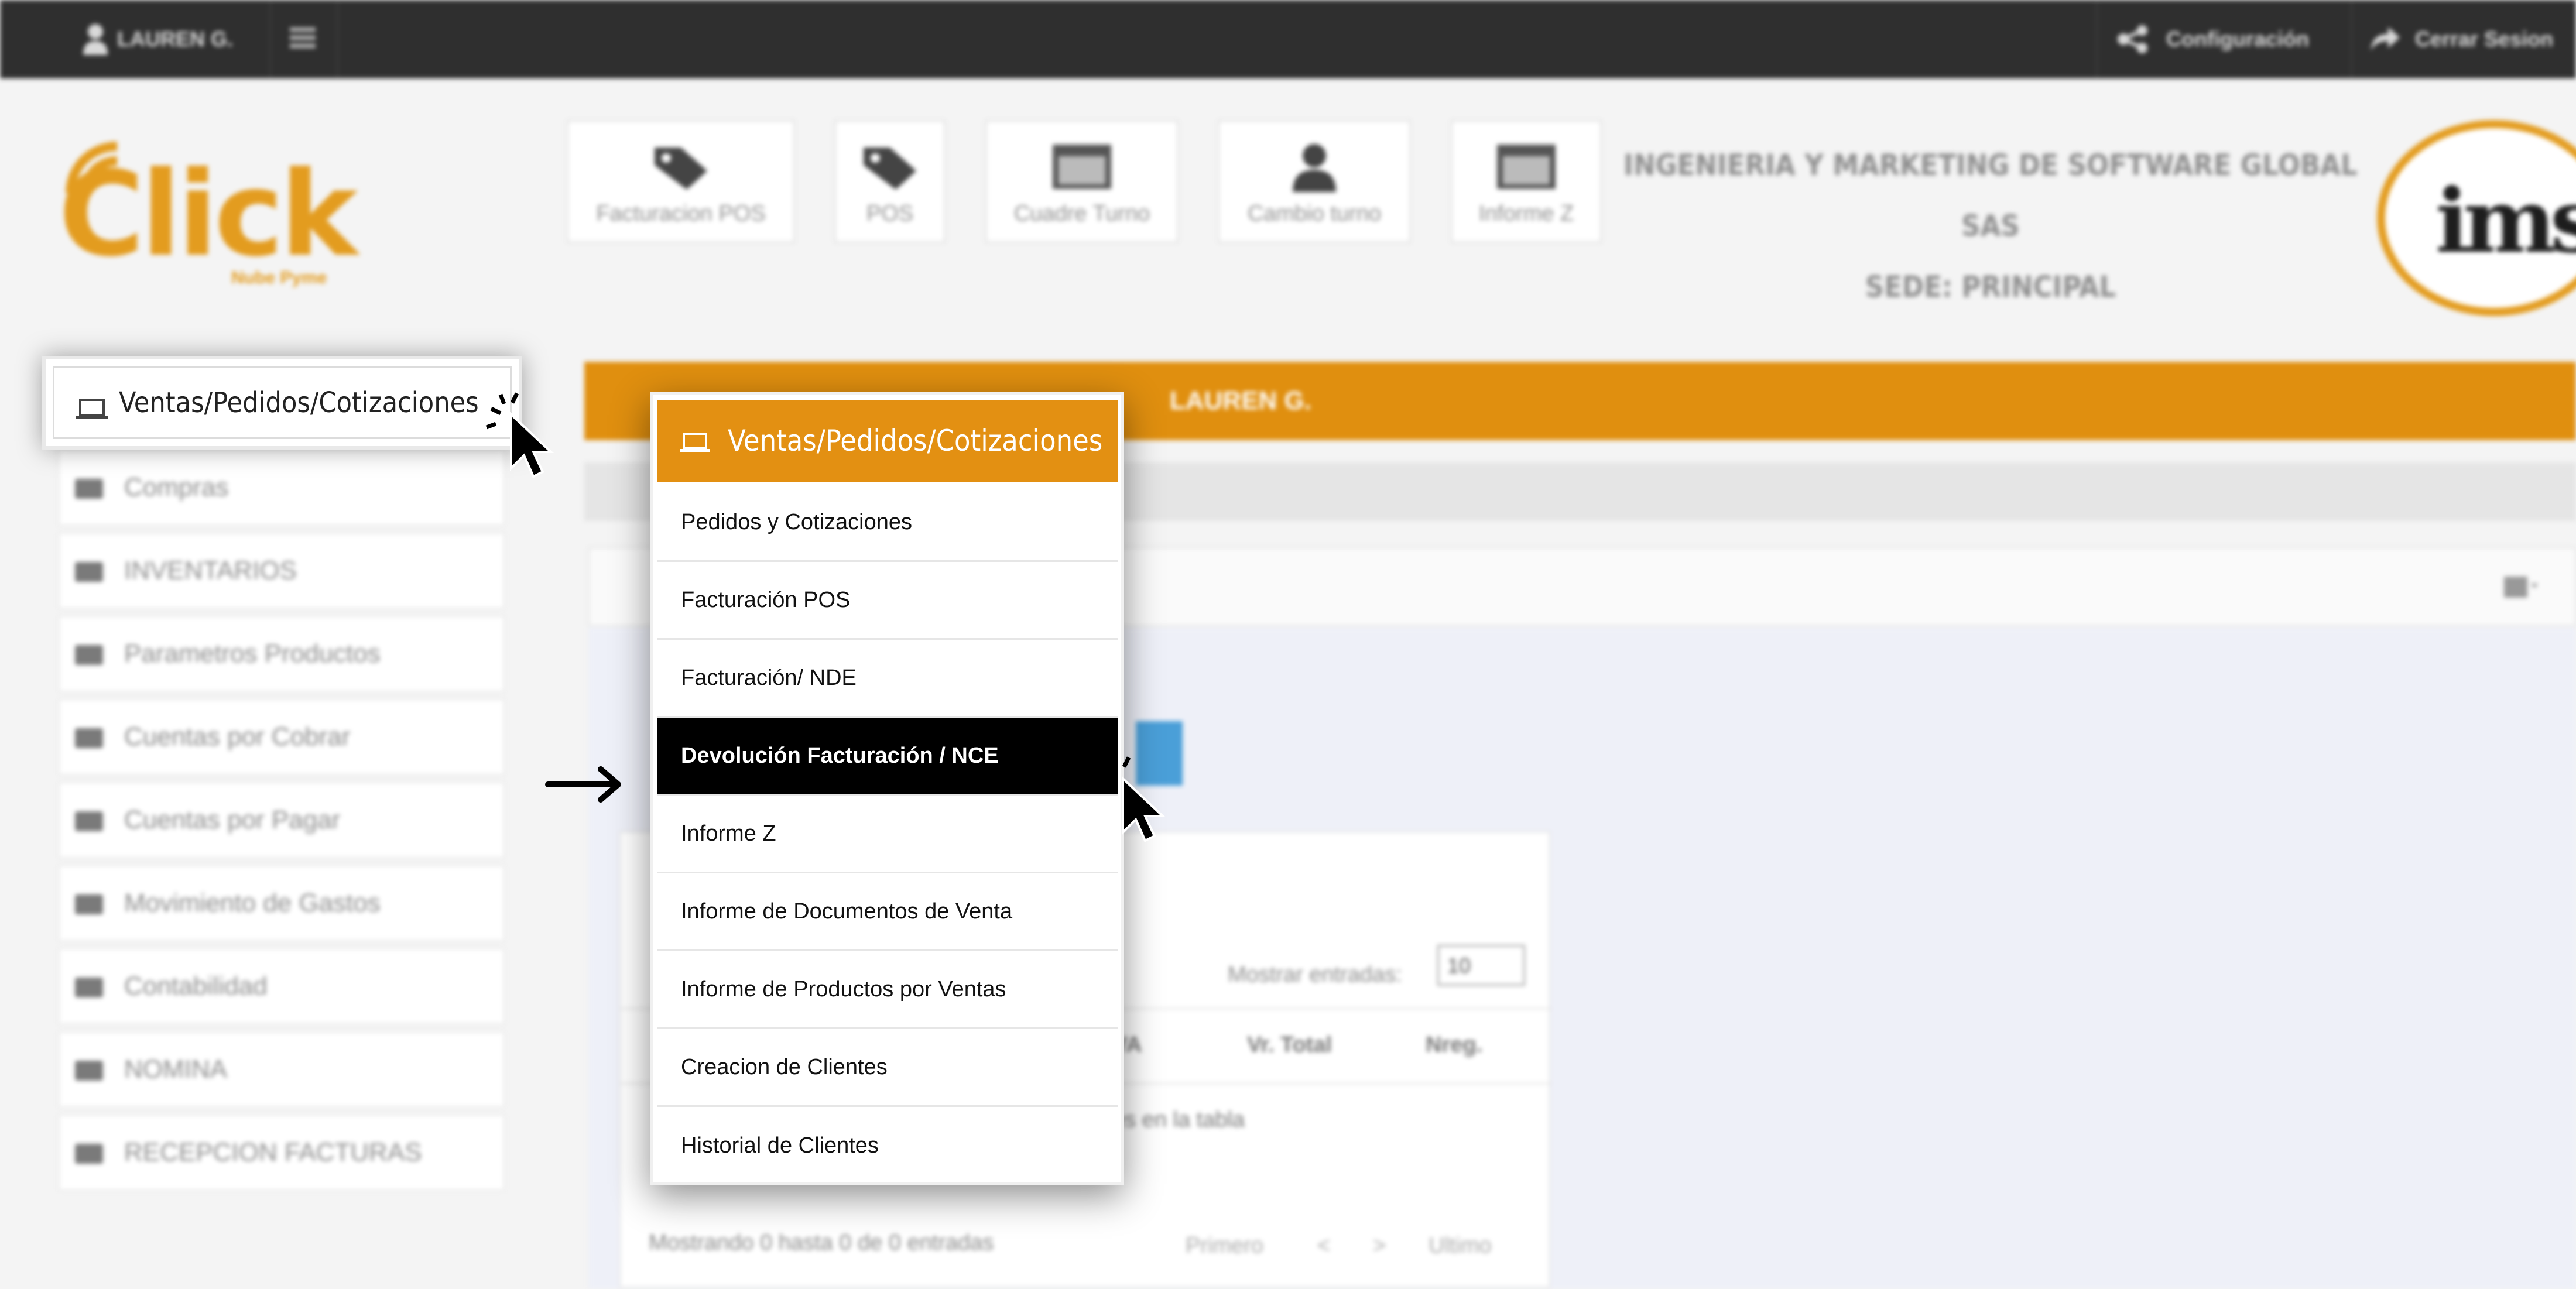  I want to click on top-bar: LAUREN G. Configuración Cerrar Sesion, so click(1288, 39).